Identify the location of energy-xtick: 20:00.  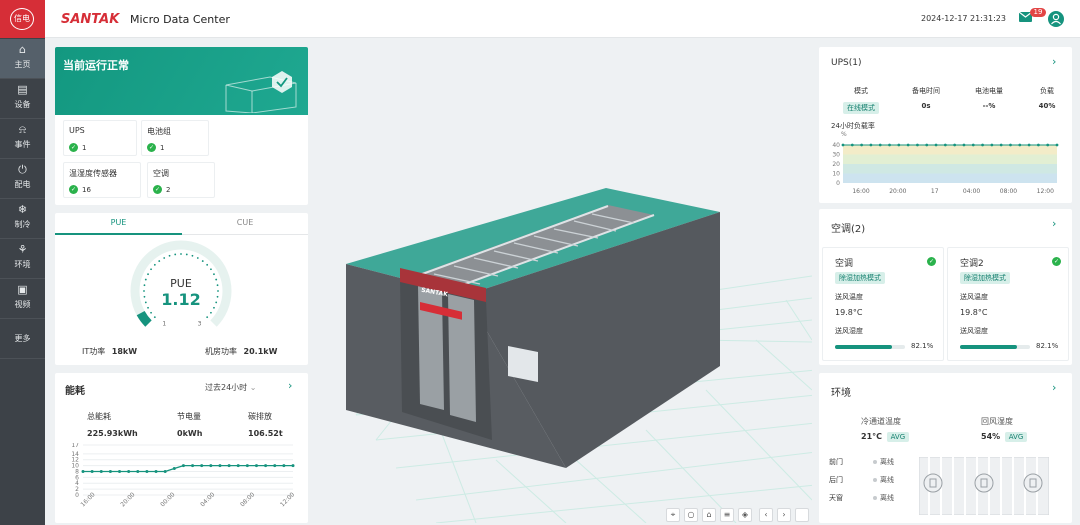
(127, 499).